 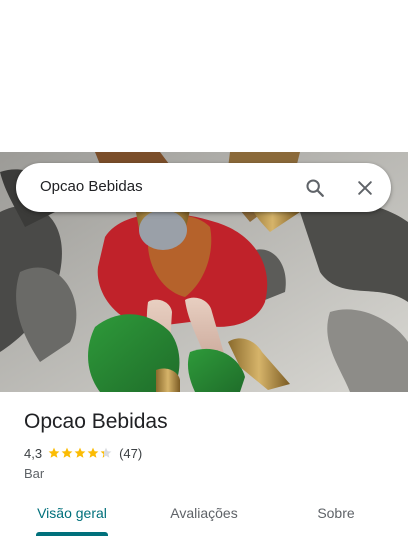 I want to click on place-category: Bar, so click(x=34, y=473).